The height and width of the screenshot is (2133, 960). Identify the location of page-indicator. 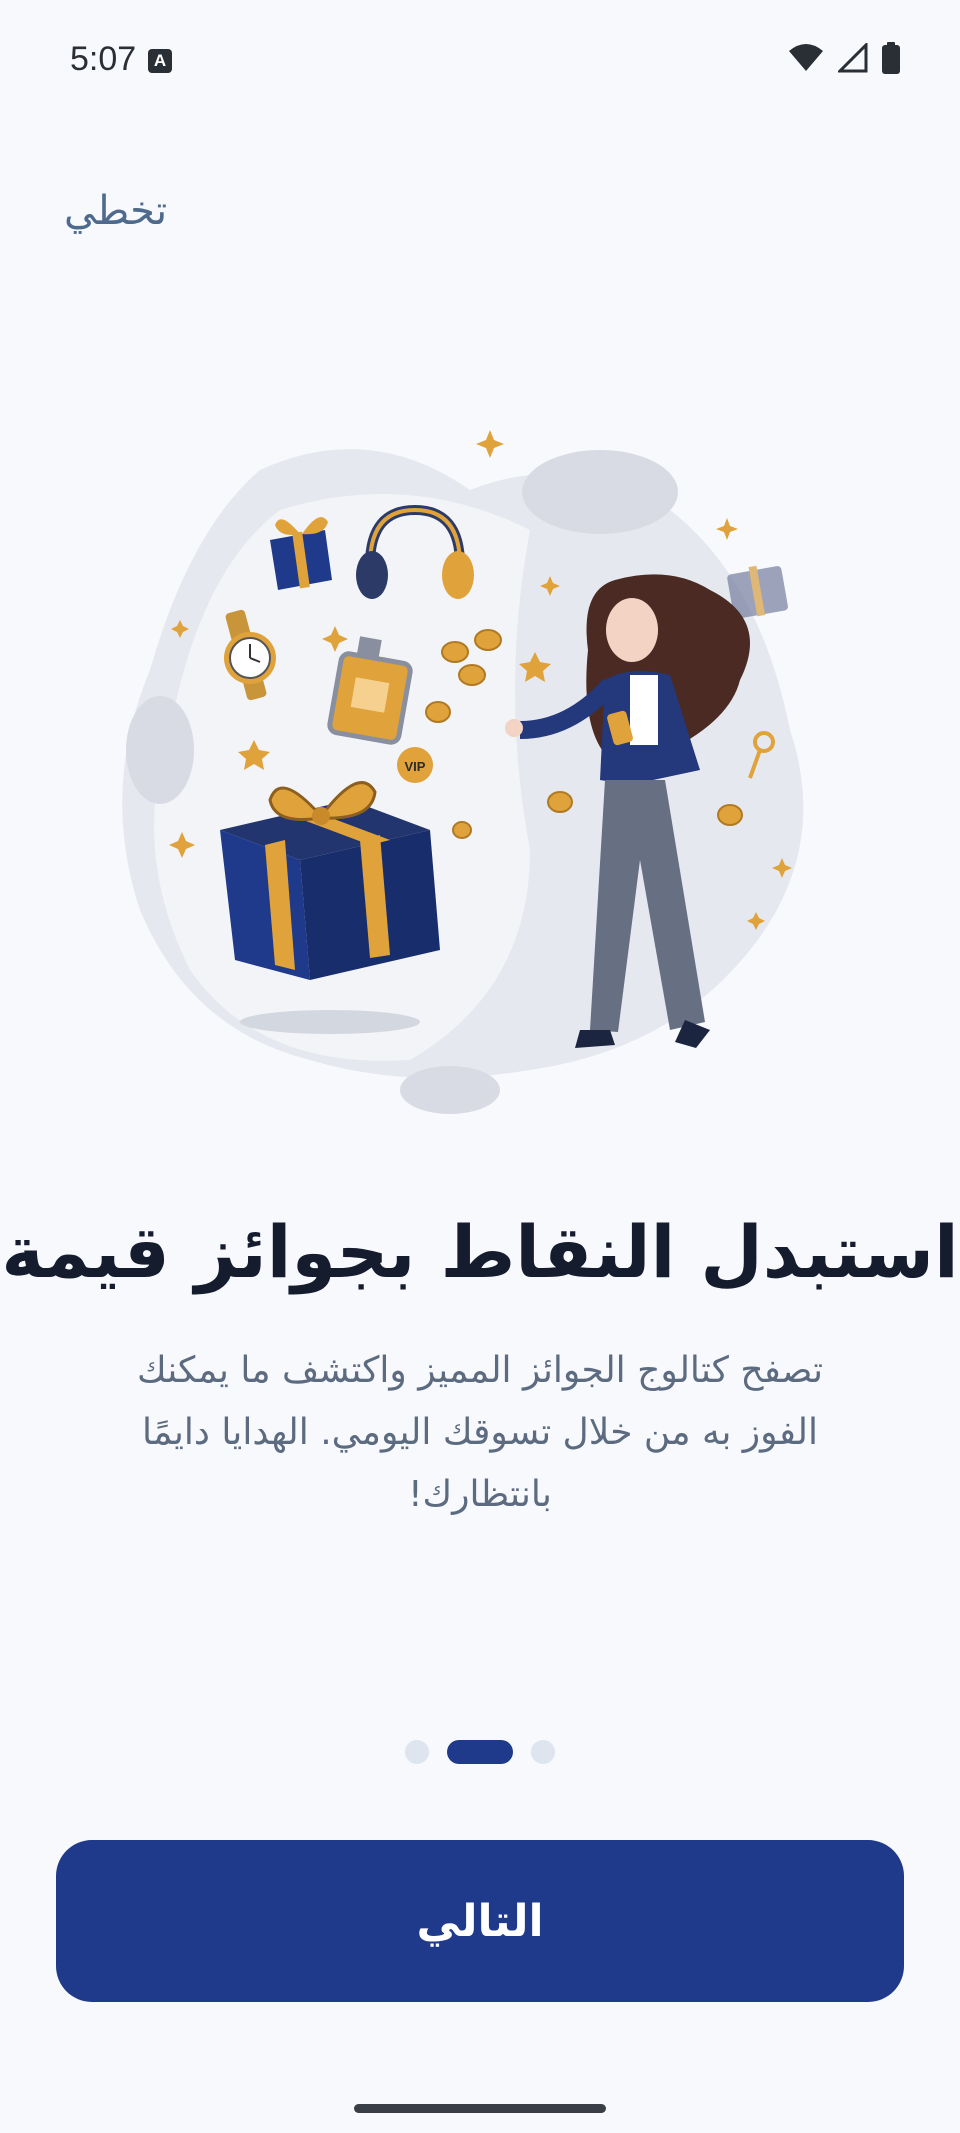
(480, 1752).